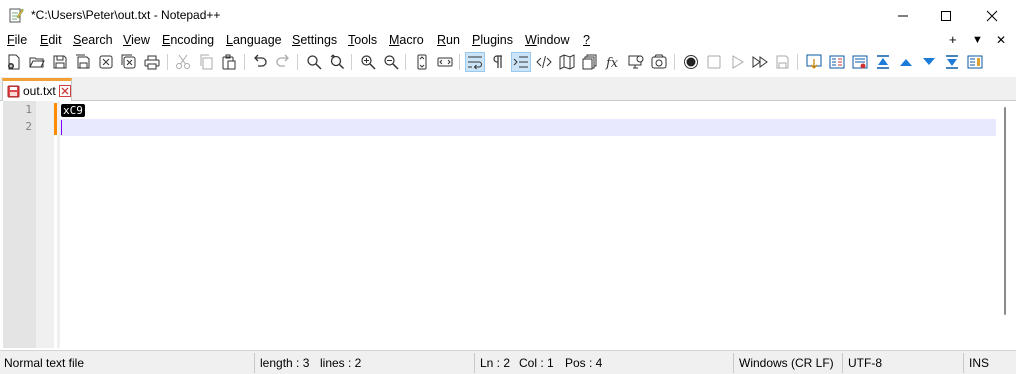  I want to click on cut-icon, so click(183, 62).